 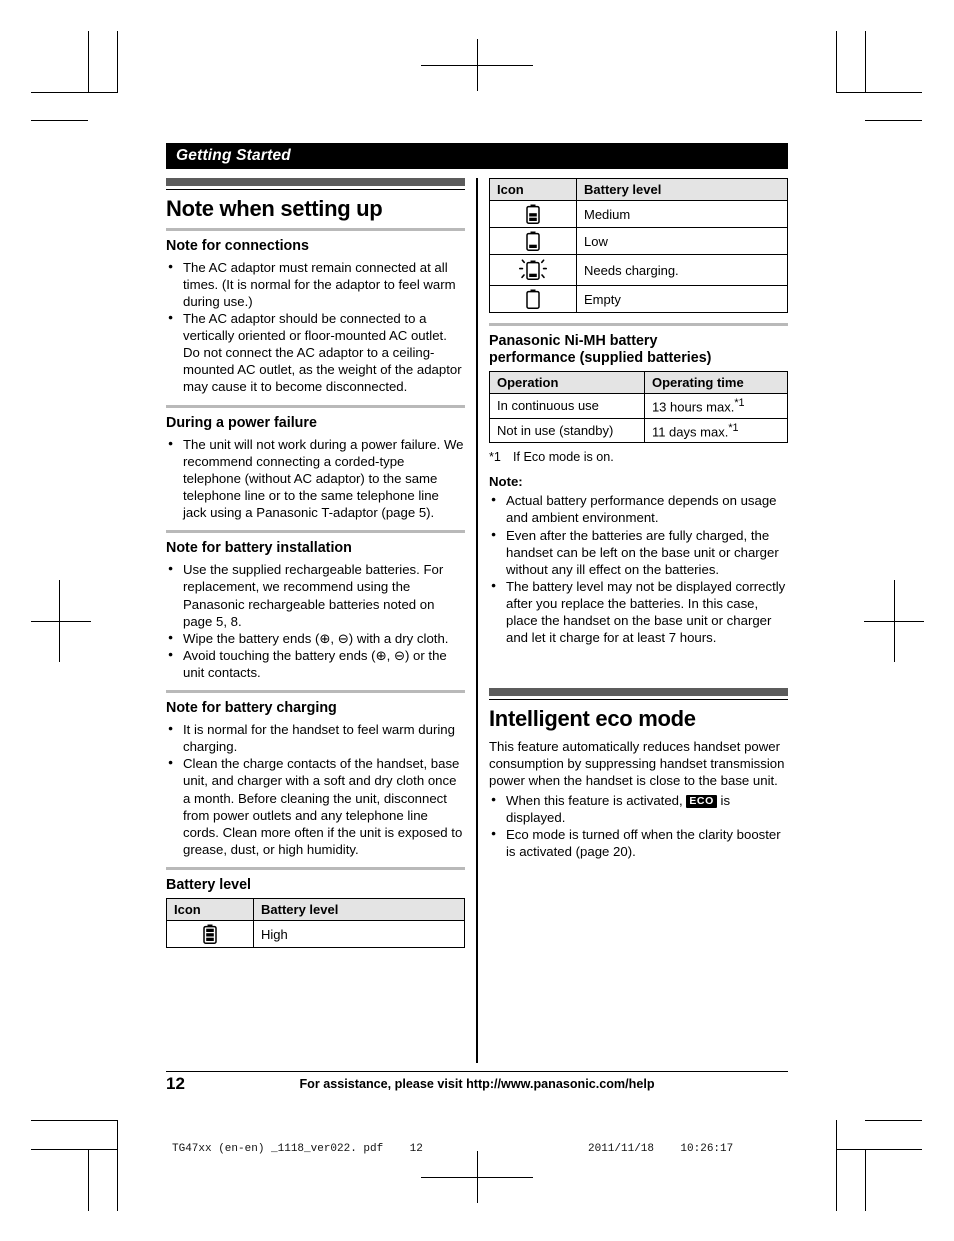 I want to click on subsection-heading: Note for battery installation, so click(x=259, y=548).